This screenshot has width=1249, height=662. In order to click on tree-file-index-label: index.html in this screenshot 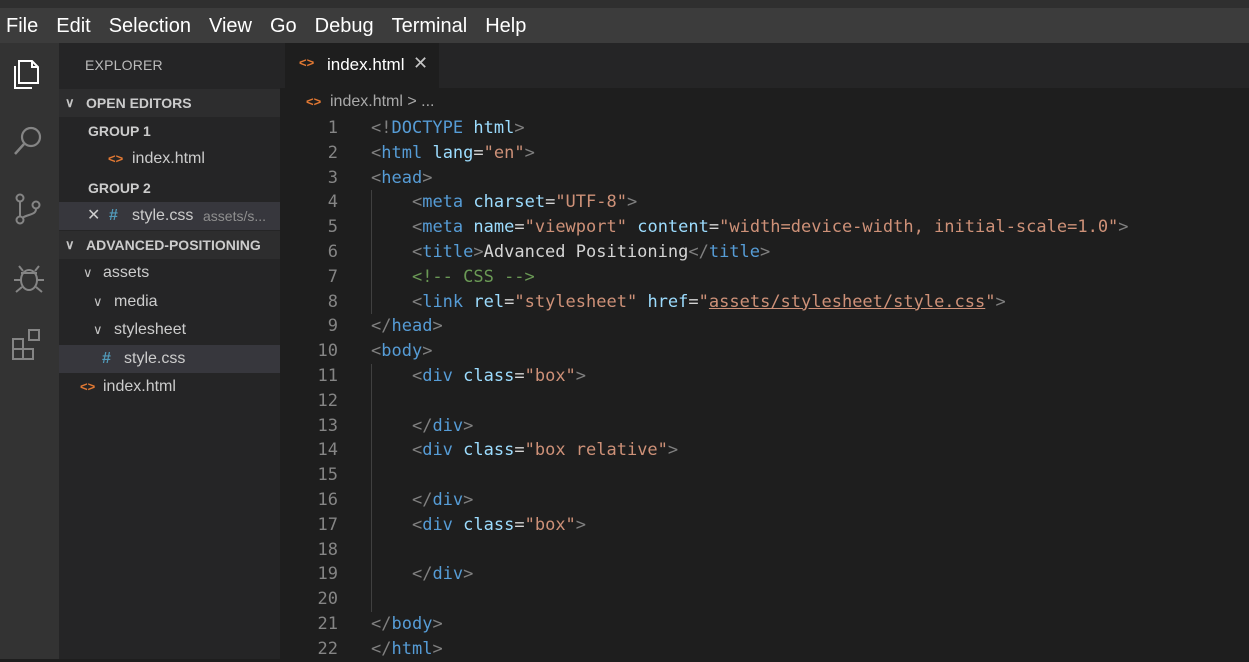, I will do `click(139, 386)`.